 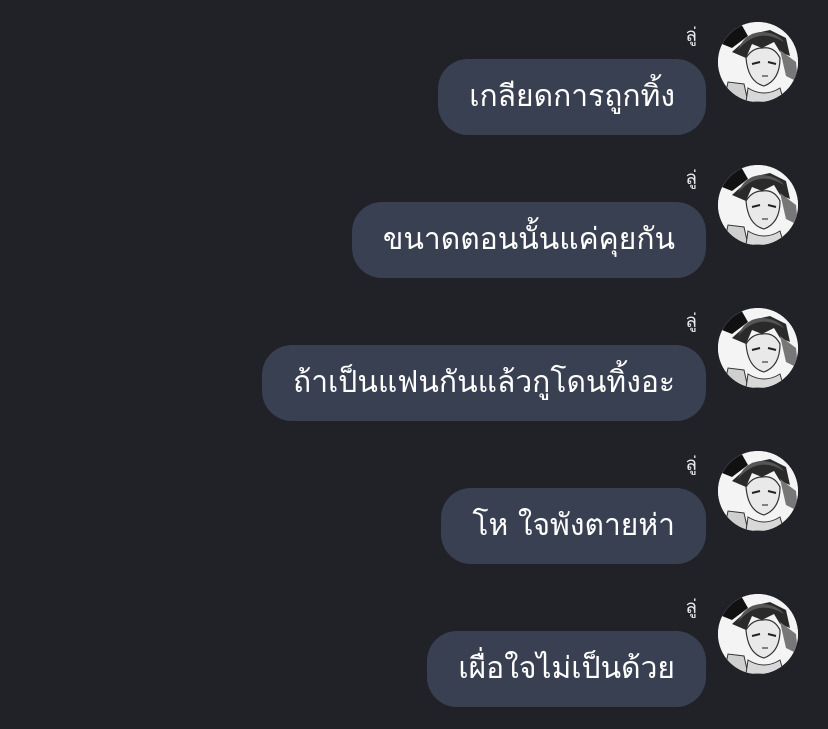 I want to click on message-bubble: ถ้าเป็นแฟนกันแล้วกูโดนทิ้งอะ, so click(x=484, y=383).